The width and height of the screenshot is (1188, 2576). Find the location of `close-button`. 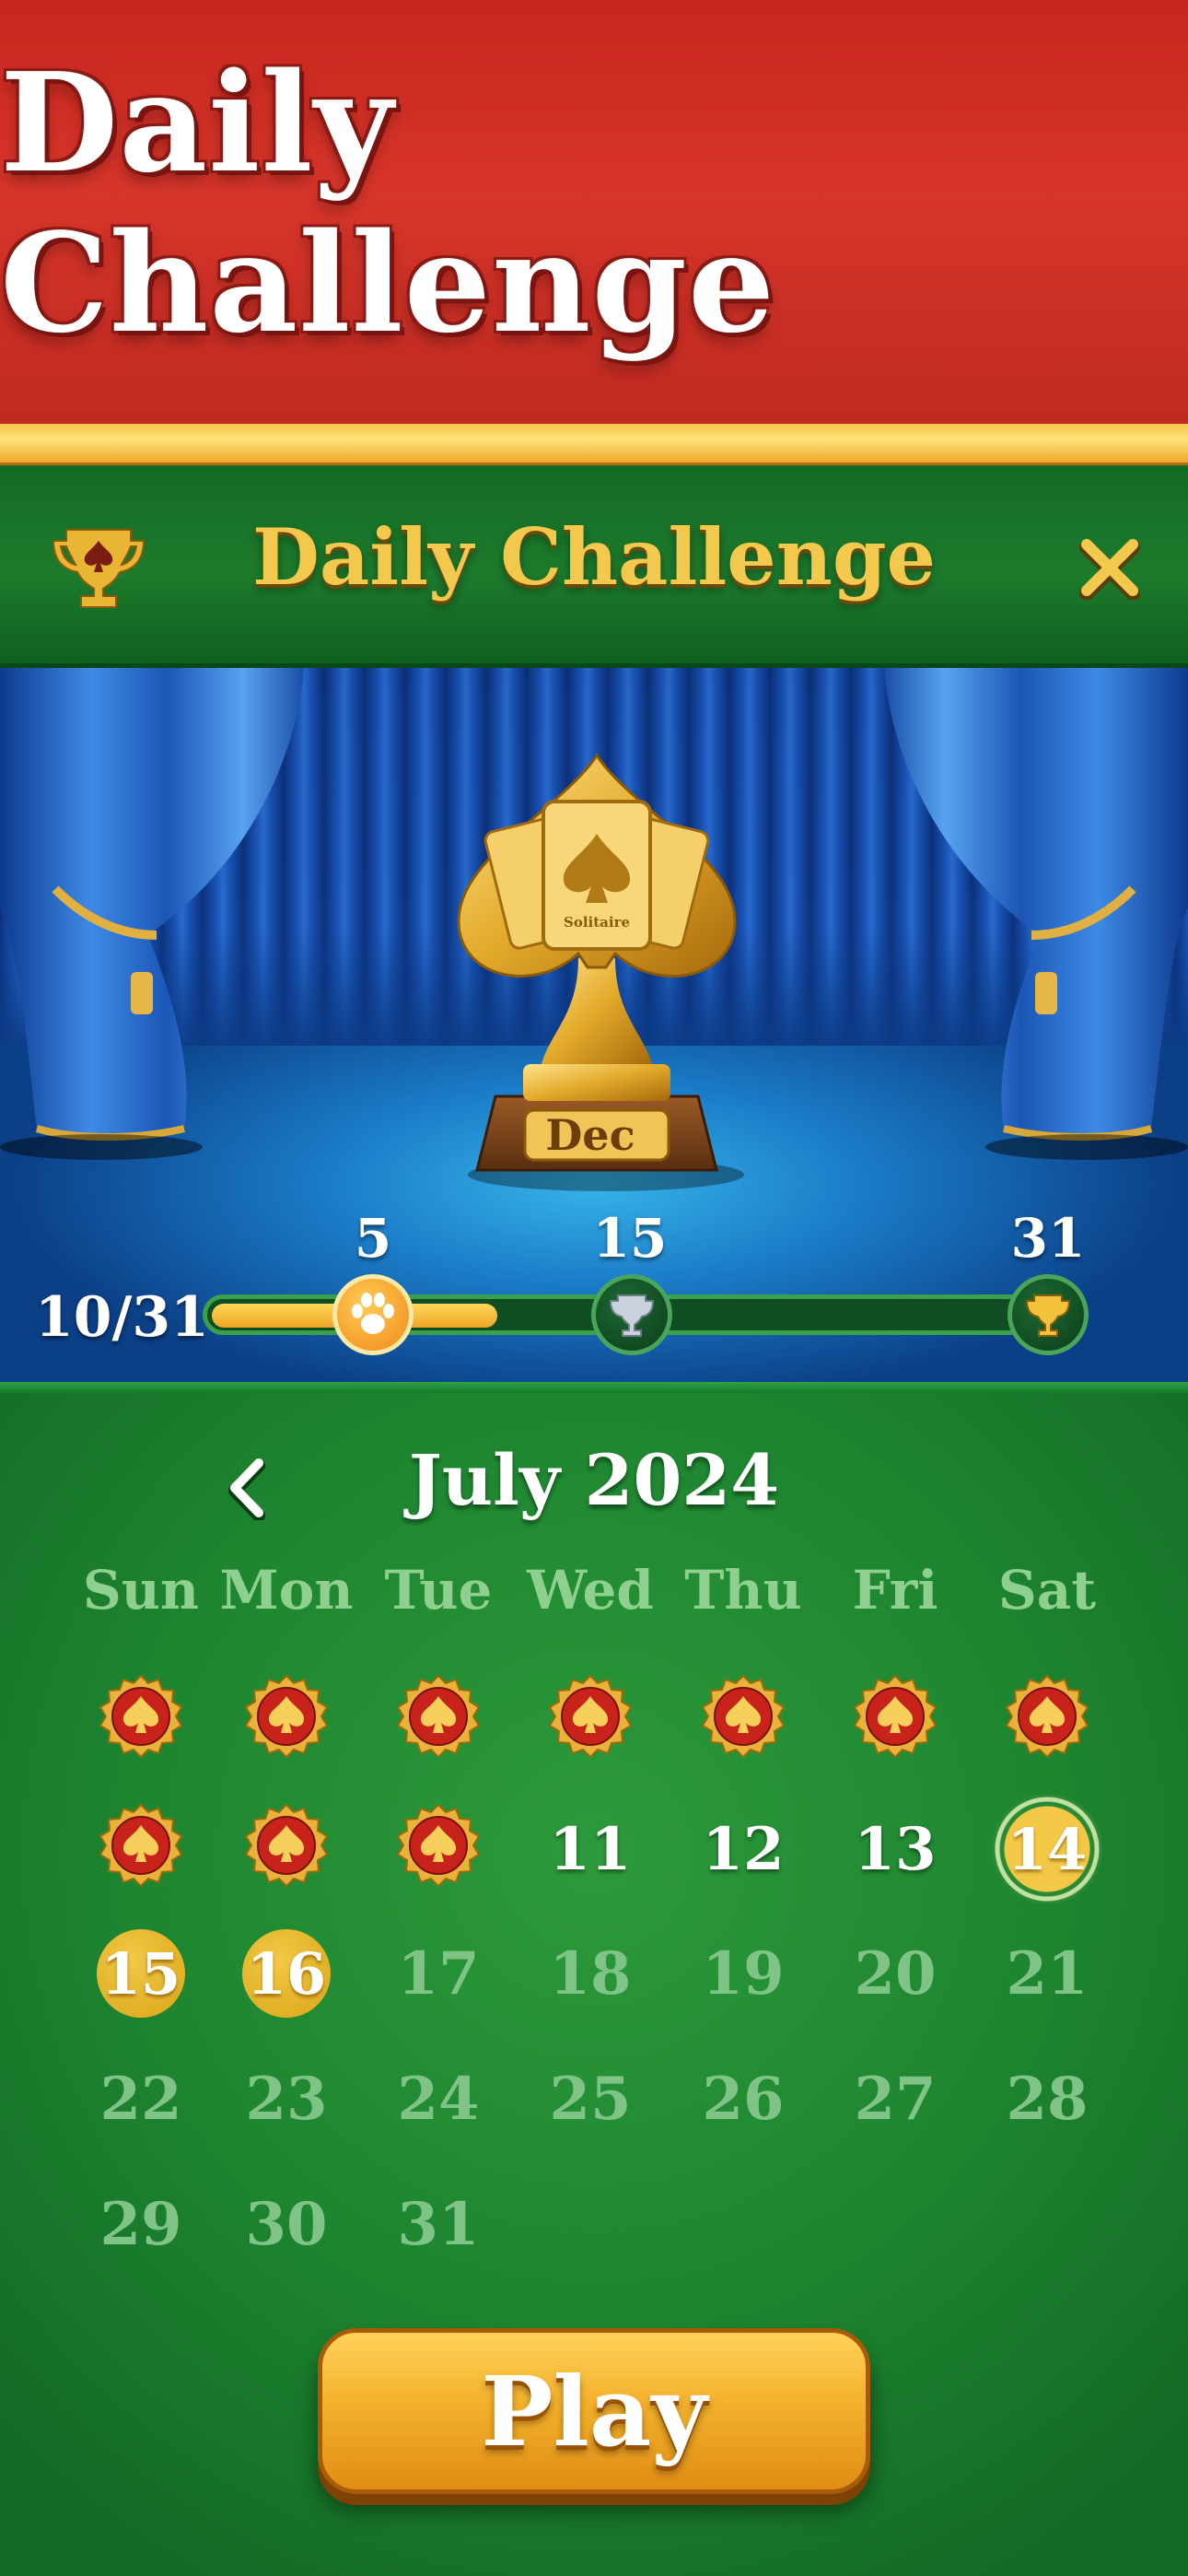

close-button is located at coordinates (1109, 567).